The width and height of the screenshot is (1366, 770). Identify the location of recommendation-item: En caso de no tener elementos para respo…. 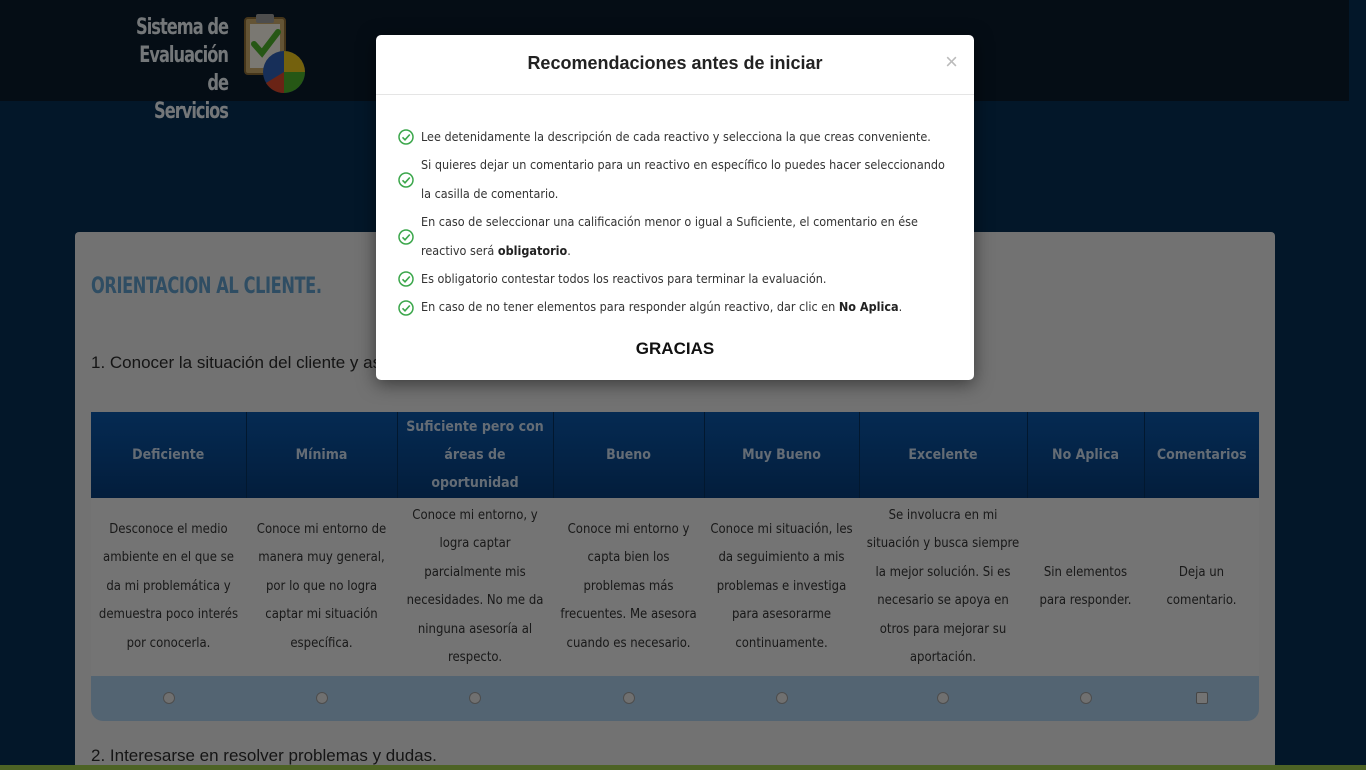
(676, 307).